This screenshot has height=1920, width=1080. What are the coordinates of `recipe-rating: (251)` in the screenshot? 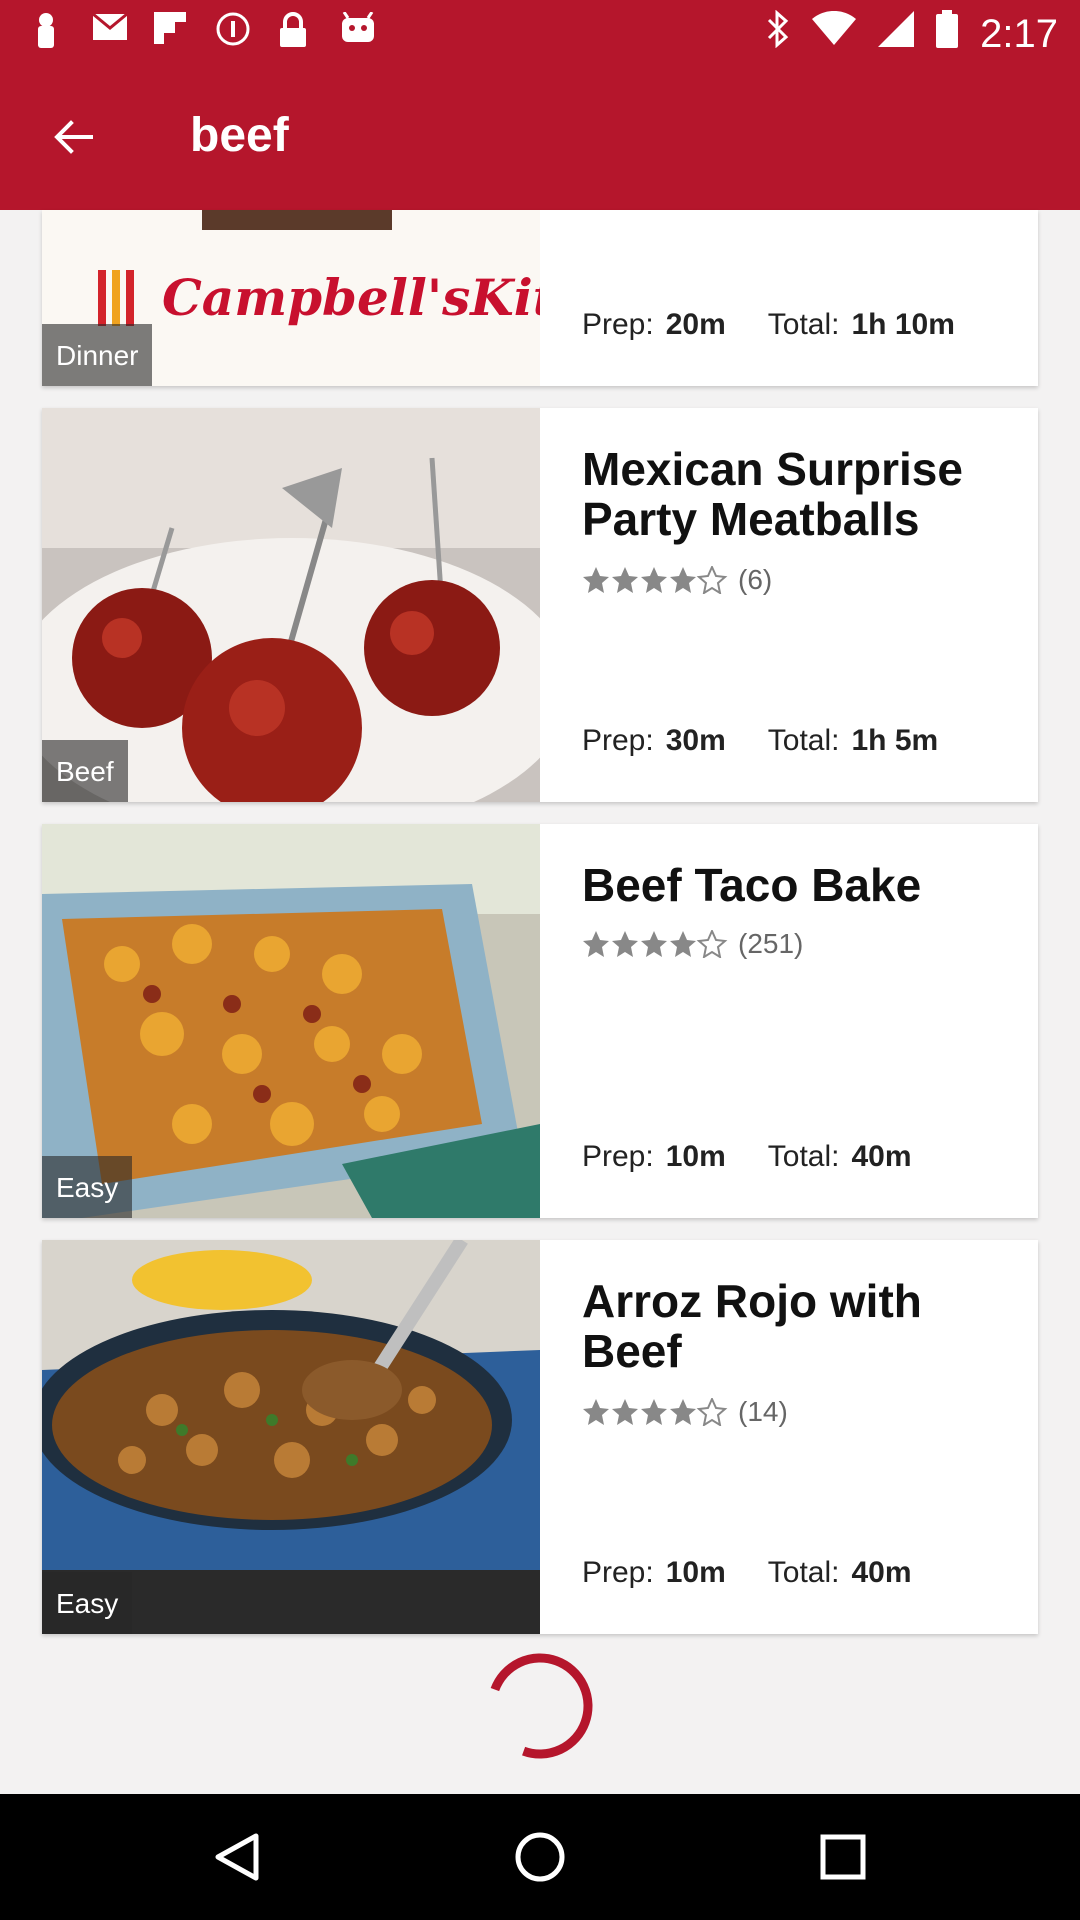 It's located at (692, 944).